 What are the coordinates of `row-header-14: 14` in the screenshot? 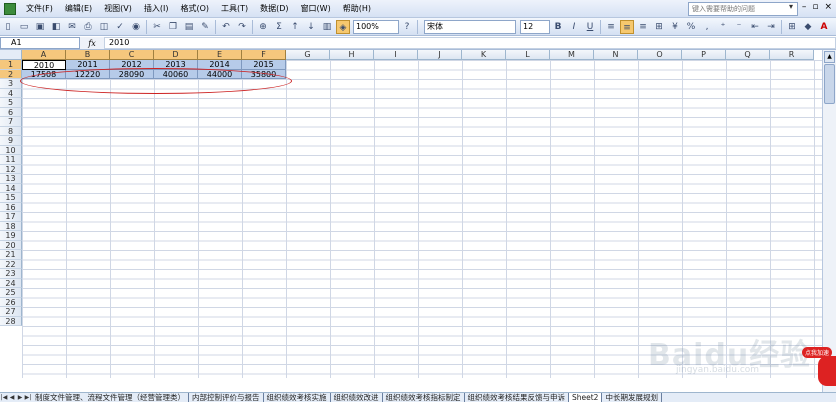 It's located at (11, 188).